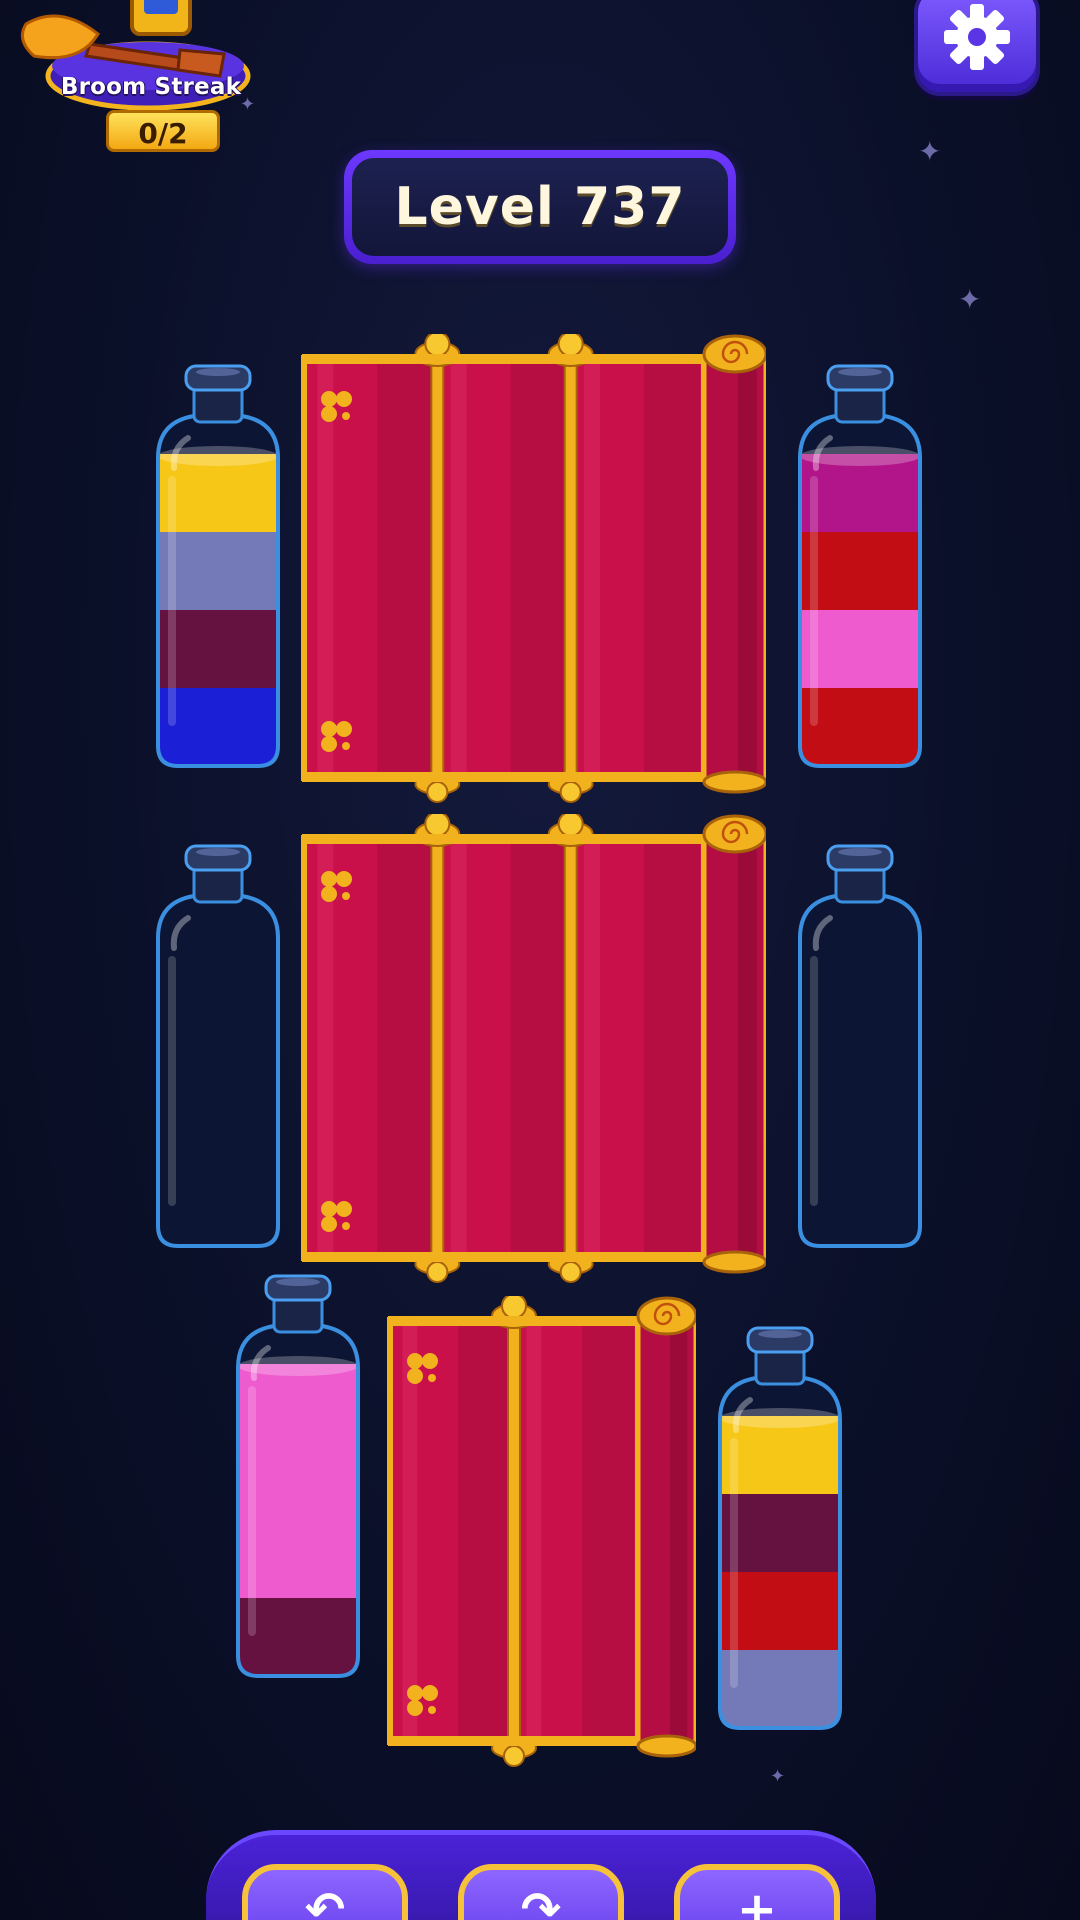 This screenshot has height=1920, width=1080. What do you see at coordinates (757, 1901) in the screenshot?
I see `add-bottle-icon: +` at bounding box center [757, 1901].